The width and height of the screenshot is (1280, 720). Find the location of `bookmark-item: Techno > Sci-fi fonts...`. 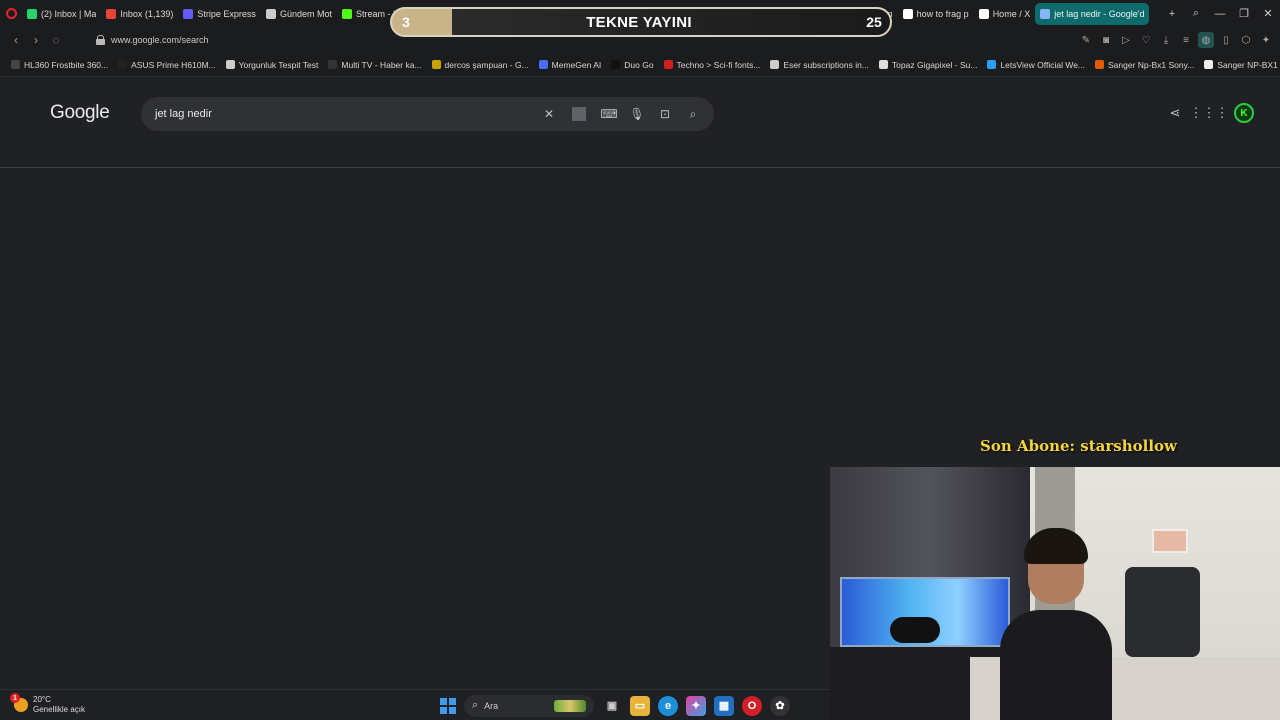

bookmark-item: Techno > Sci-fi fonts... is located at coordinates (712, 65).